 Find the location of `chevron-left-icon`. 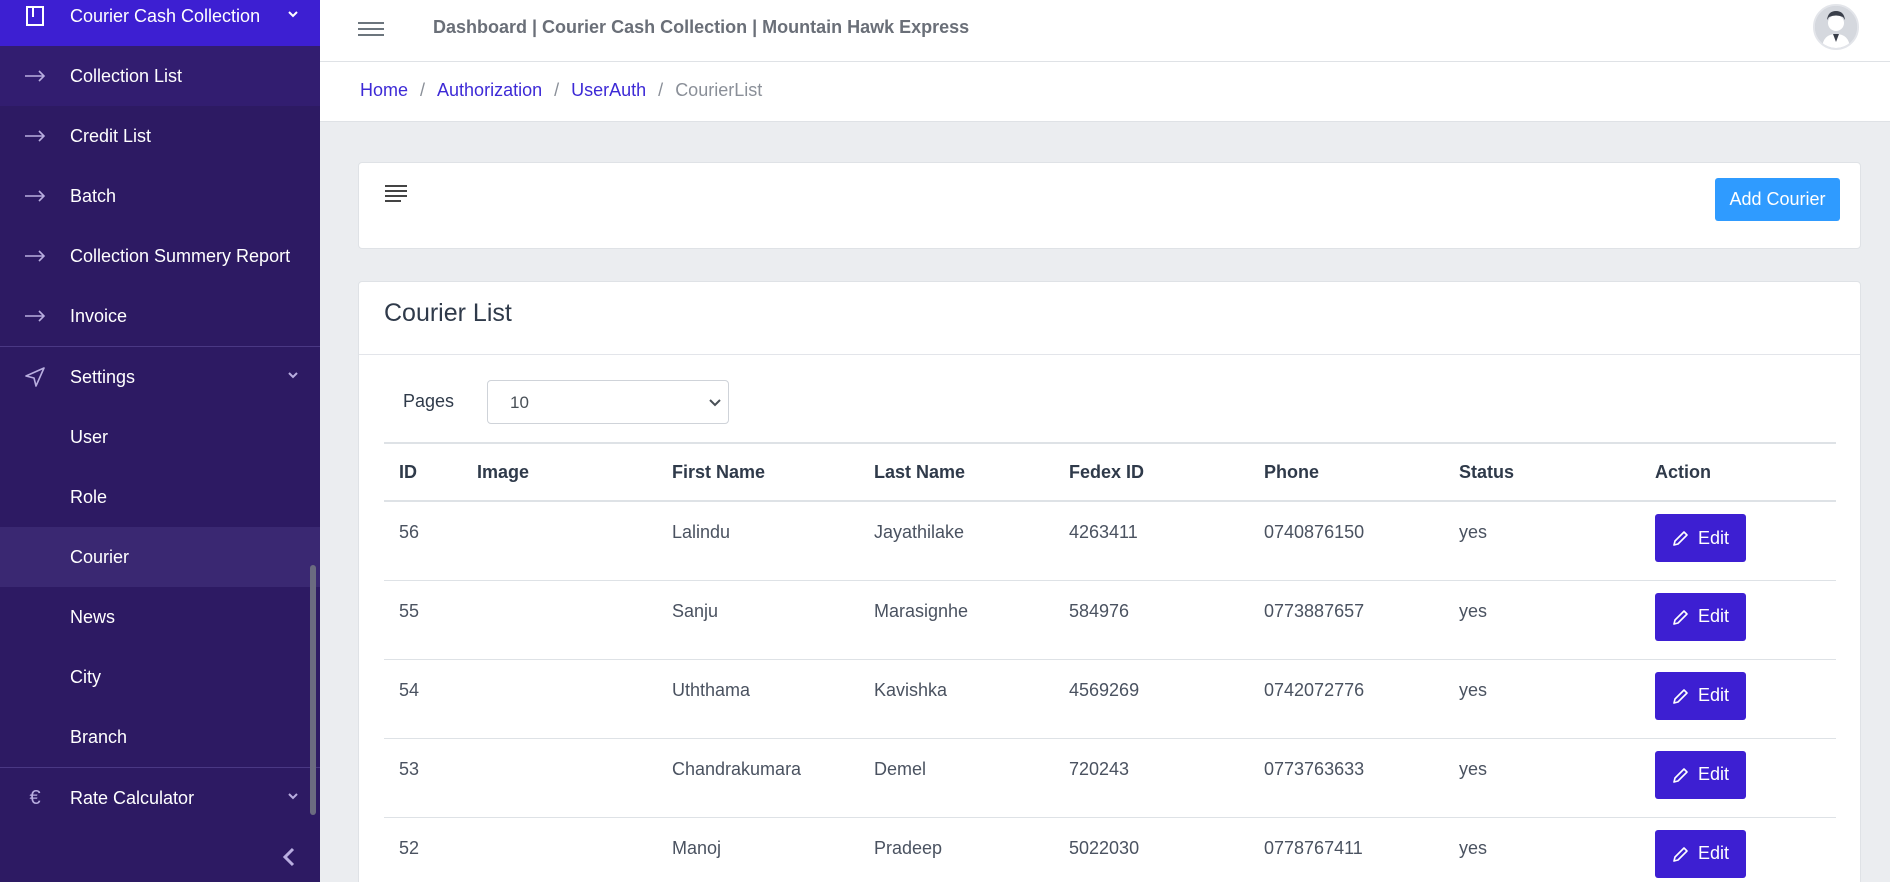

chevron-left-icon is located at coordinates (289, 857).